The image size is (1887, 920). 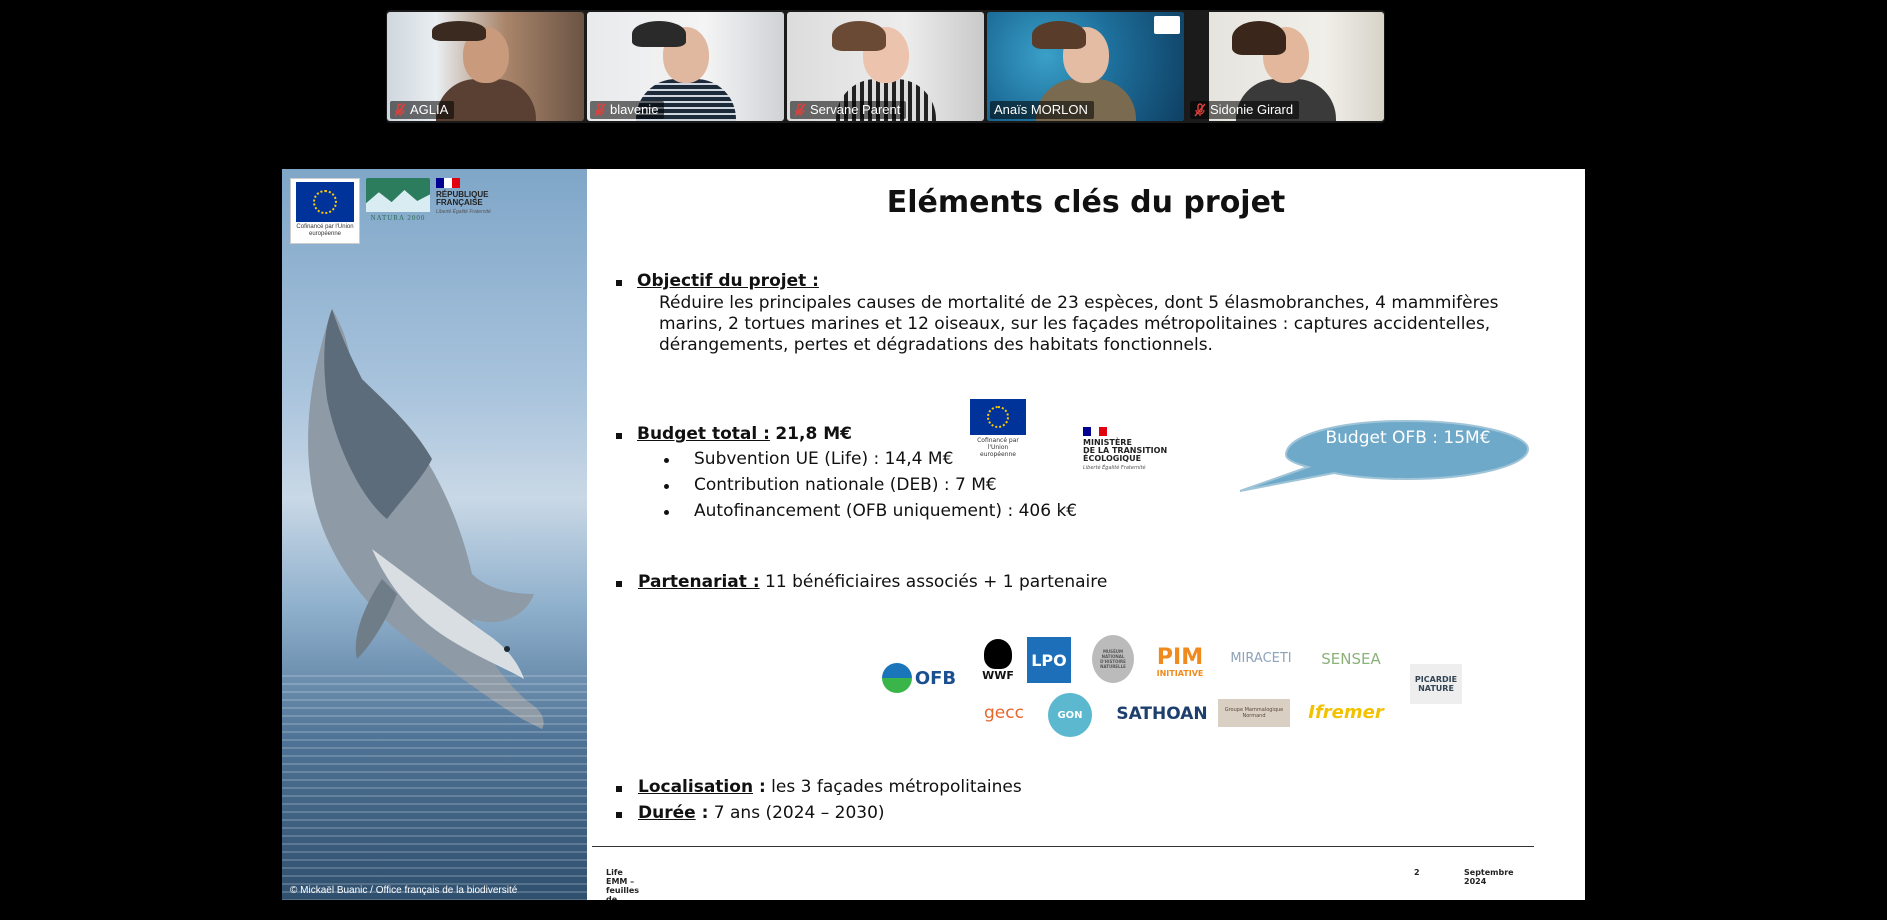 I want to click on duree-label: Durée, so click(x=667, y=813).